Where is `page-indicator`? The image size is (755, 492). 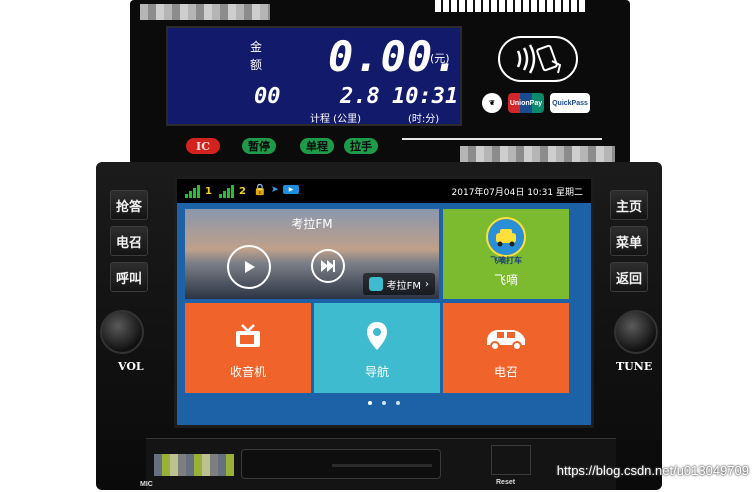 page-indicator is located at coordinates (384, 403).